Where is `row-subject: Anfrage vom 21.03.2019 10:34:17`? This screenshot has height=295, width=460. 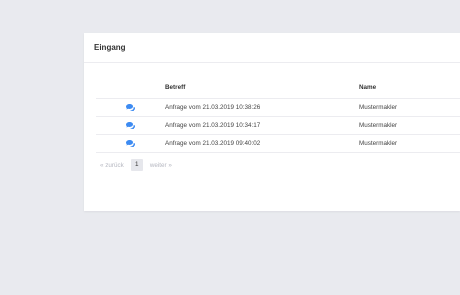 row-subject: Anfrage vom 21.03.2019 10:34:17 is located at coordinates (262, 125).